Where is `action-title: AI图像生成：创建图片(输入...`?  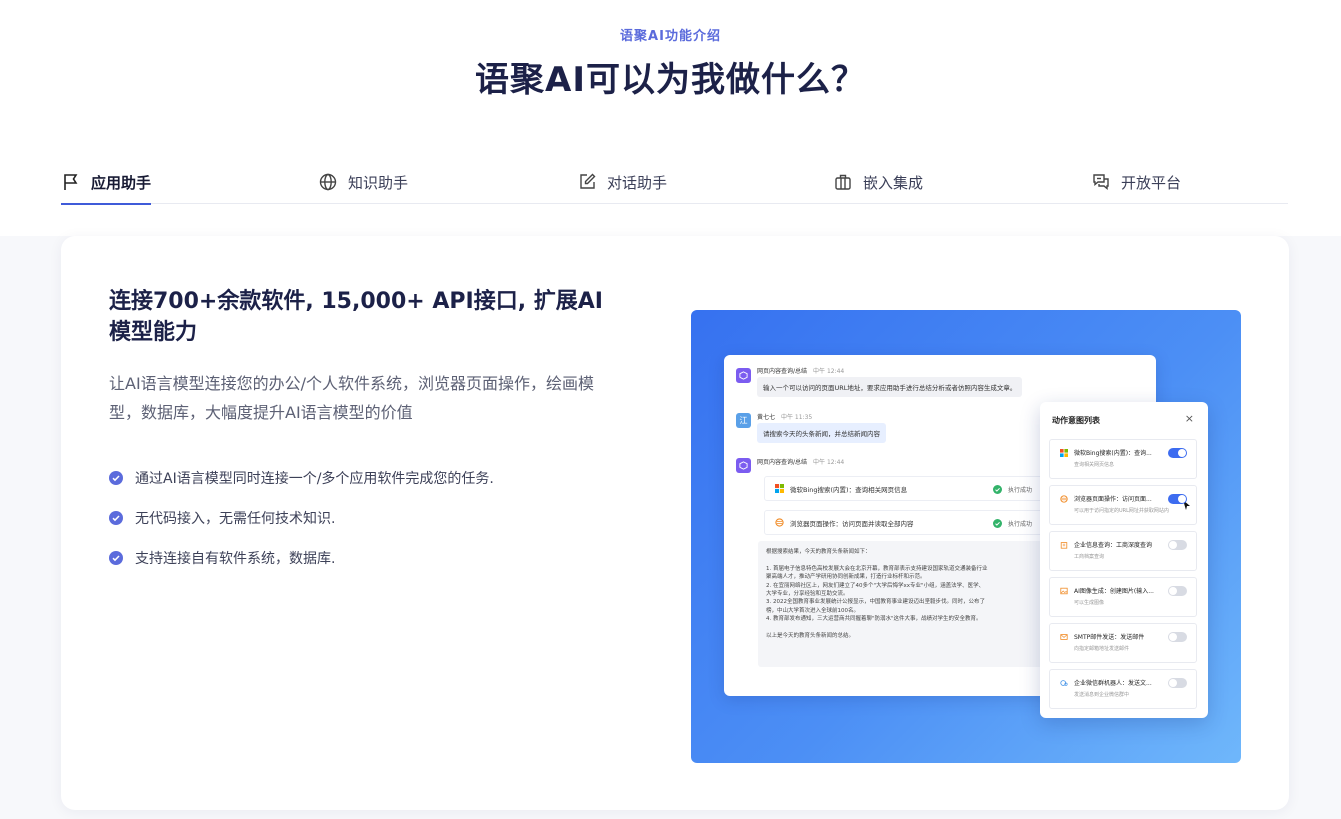 action-title: AI图像生成：创建图片(输入... is located at coordinates (1114, 591).